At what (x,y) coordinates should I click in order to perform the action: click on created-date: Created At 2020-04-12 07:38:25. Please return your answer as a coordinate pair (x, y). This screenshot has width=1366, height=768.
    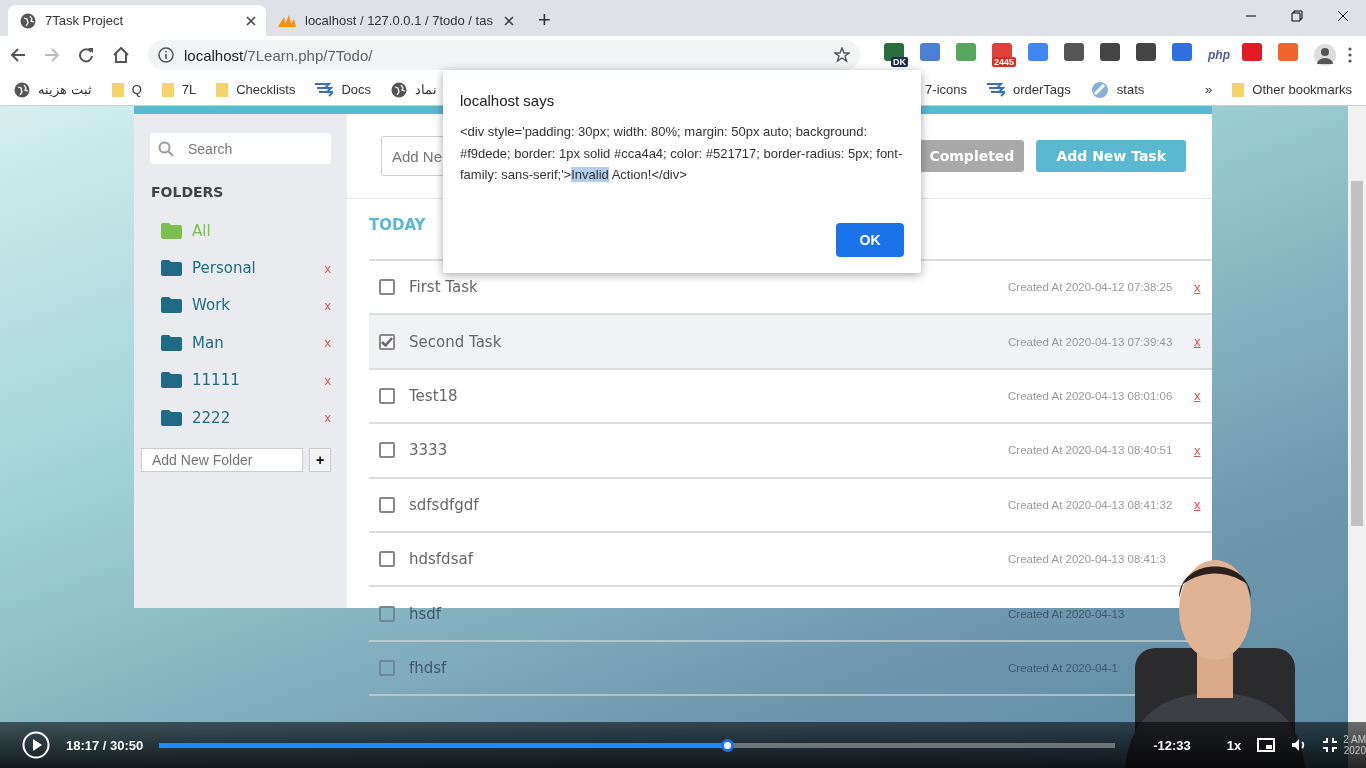
    Looking at the image, I should click on (1091, 287).